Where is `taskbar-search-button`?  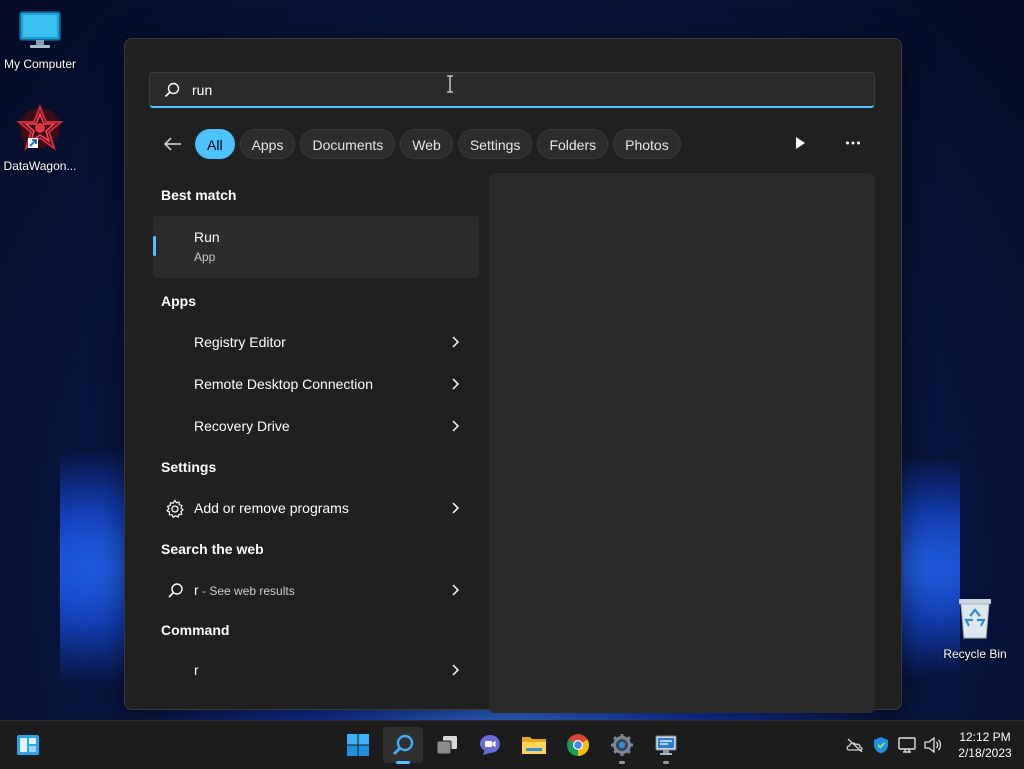
taskbar-search-button is located at coordinates (403, 745).